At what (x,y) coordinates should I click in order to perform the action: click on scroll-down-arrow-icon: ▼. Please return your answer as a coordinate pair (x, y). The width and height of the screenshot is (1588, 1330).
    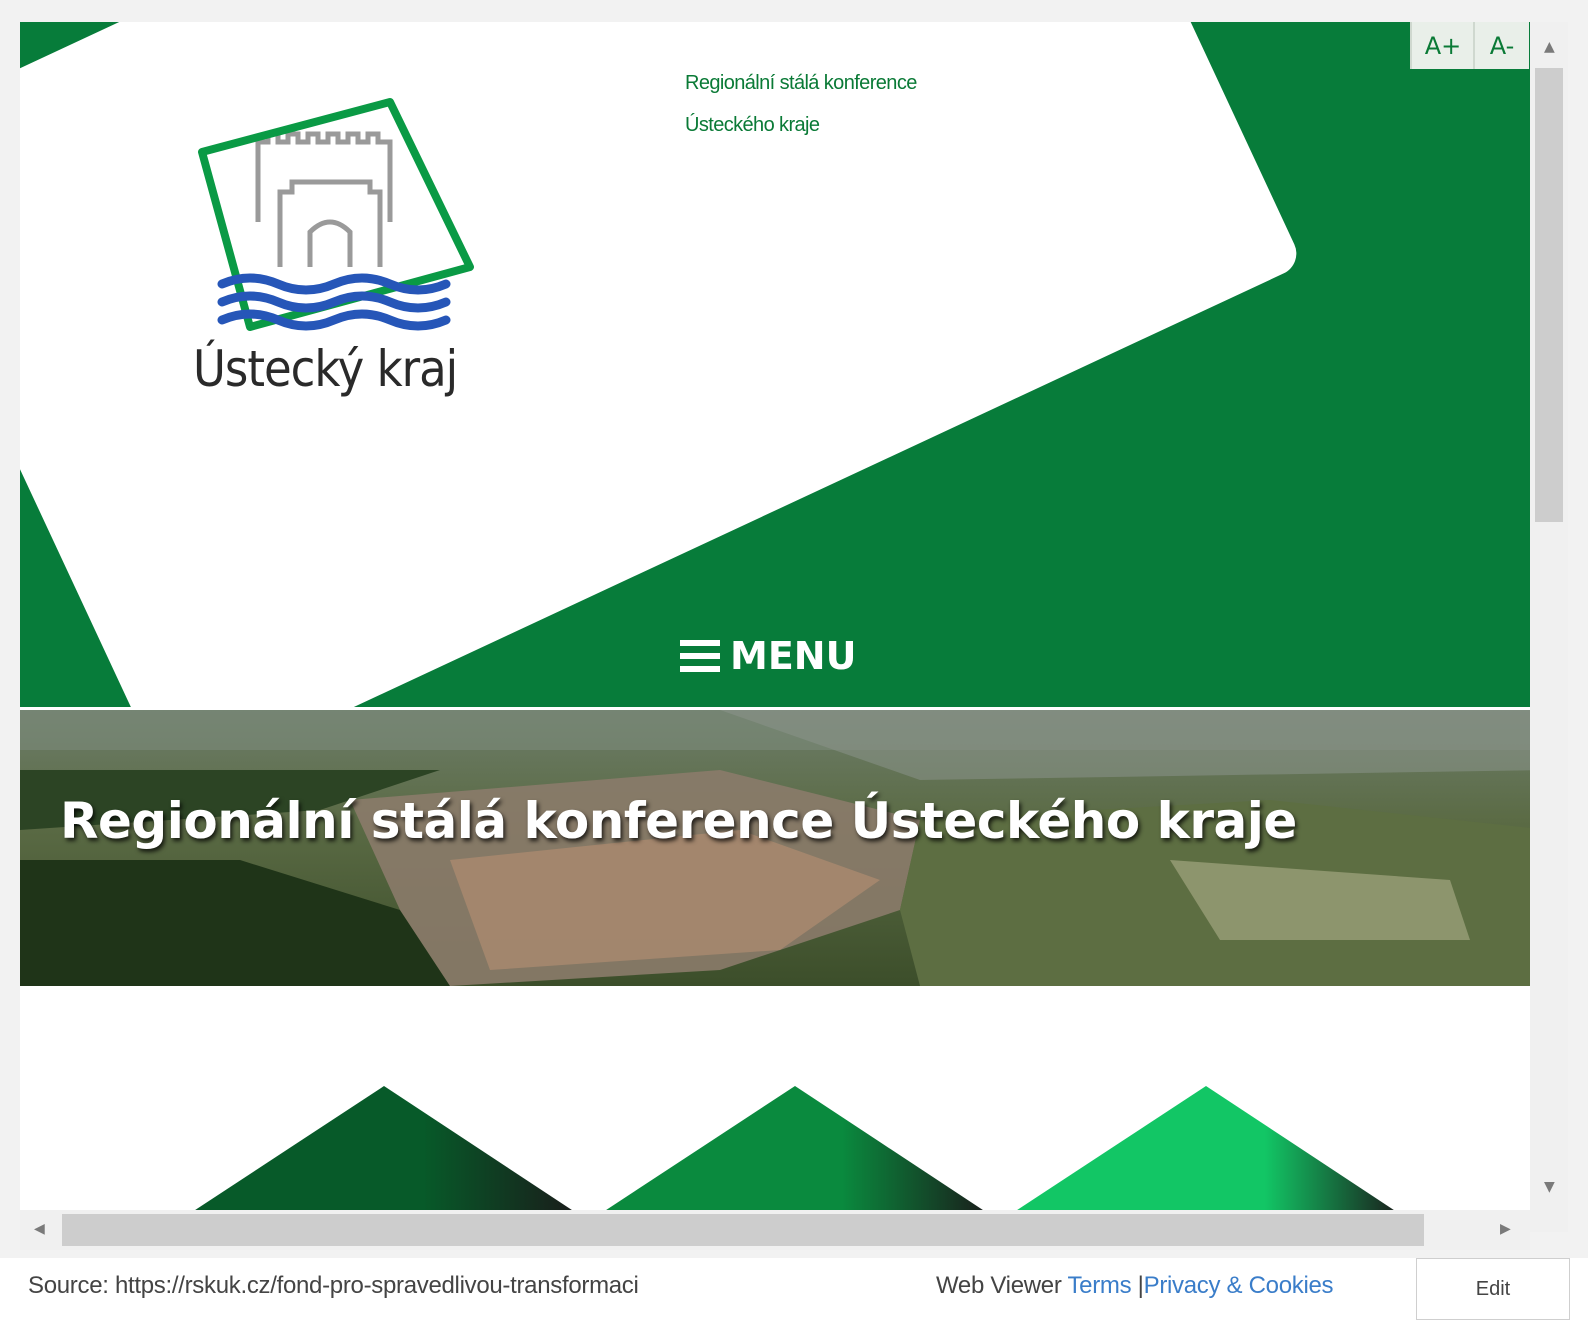
    Looking at the image, I should click on (1549, 1187).